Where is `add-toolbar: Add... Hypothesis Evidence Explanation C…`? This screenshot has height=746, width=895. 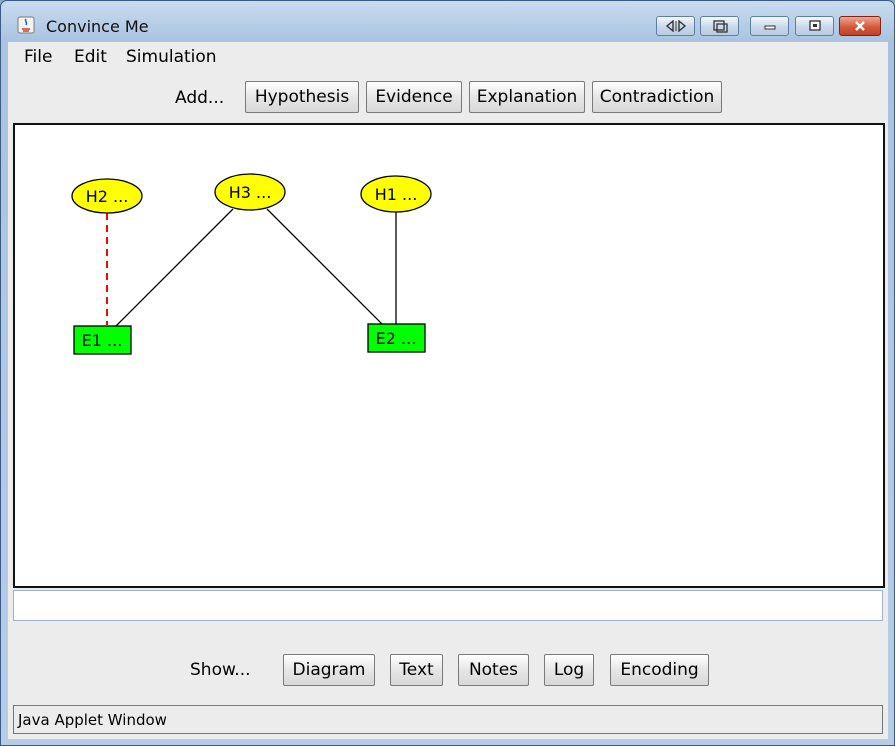
add-toolbar: Add... Hypothesis Evidence Explanation C… is located at coordinates (448, 98).